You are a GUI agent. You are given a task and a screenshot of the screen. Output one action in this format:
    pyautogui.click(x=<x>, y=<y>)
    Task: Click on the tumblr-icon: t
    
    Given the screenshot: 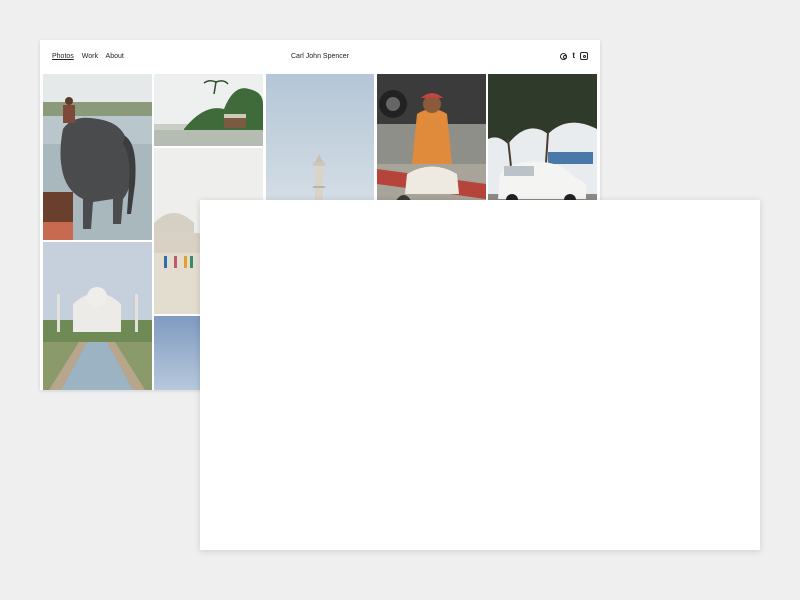 What is the action you would take?
    pyautogui.click(x=573, y=56)
    